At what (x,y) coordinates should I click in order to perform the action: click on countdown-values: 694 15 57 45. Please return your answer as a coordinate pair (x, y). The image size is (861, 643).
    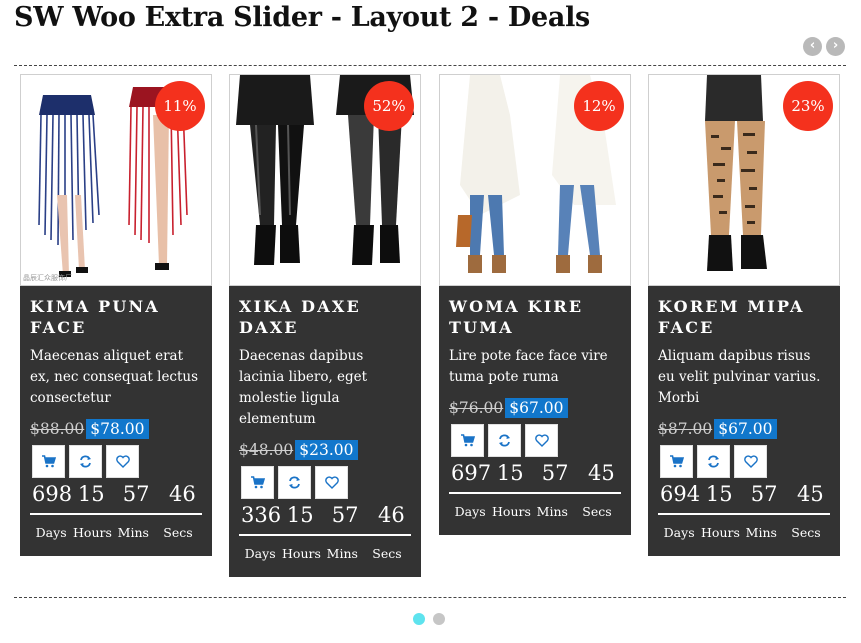
    Looking at the image, I should click on (744, 498).